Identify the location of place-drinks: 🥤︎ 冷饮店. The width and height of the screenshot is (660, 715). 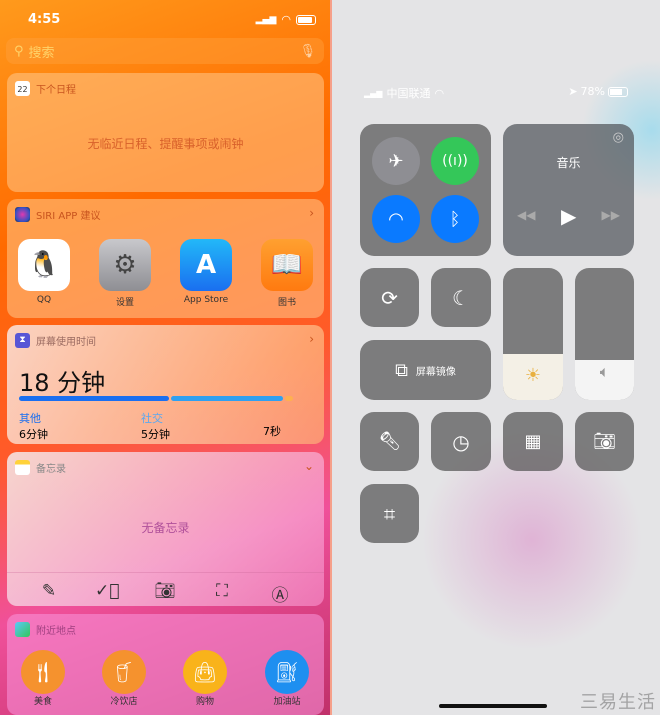
(124, 679).